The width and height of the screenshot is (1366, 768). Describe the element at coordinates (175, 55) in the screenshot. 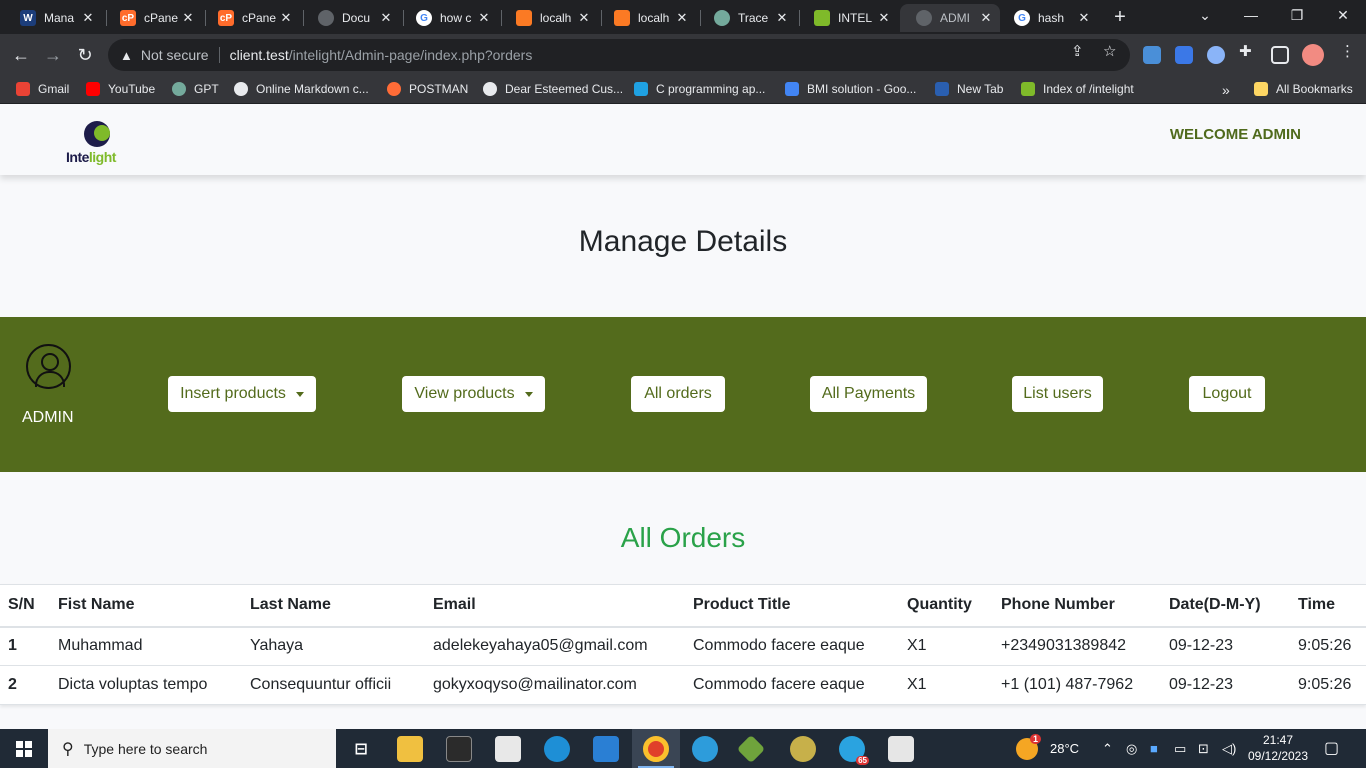

I see `security-status: Not secure` at that location.